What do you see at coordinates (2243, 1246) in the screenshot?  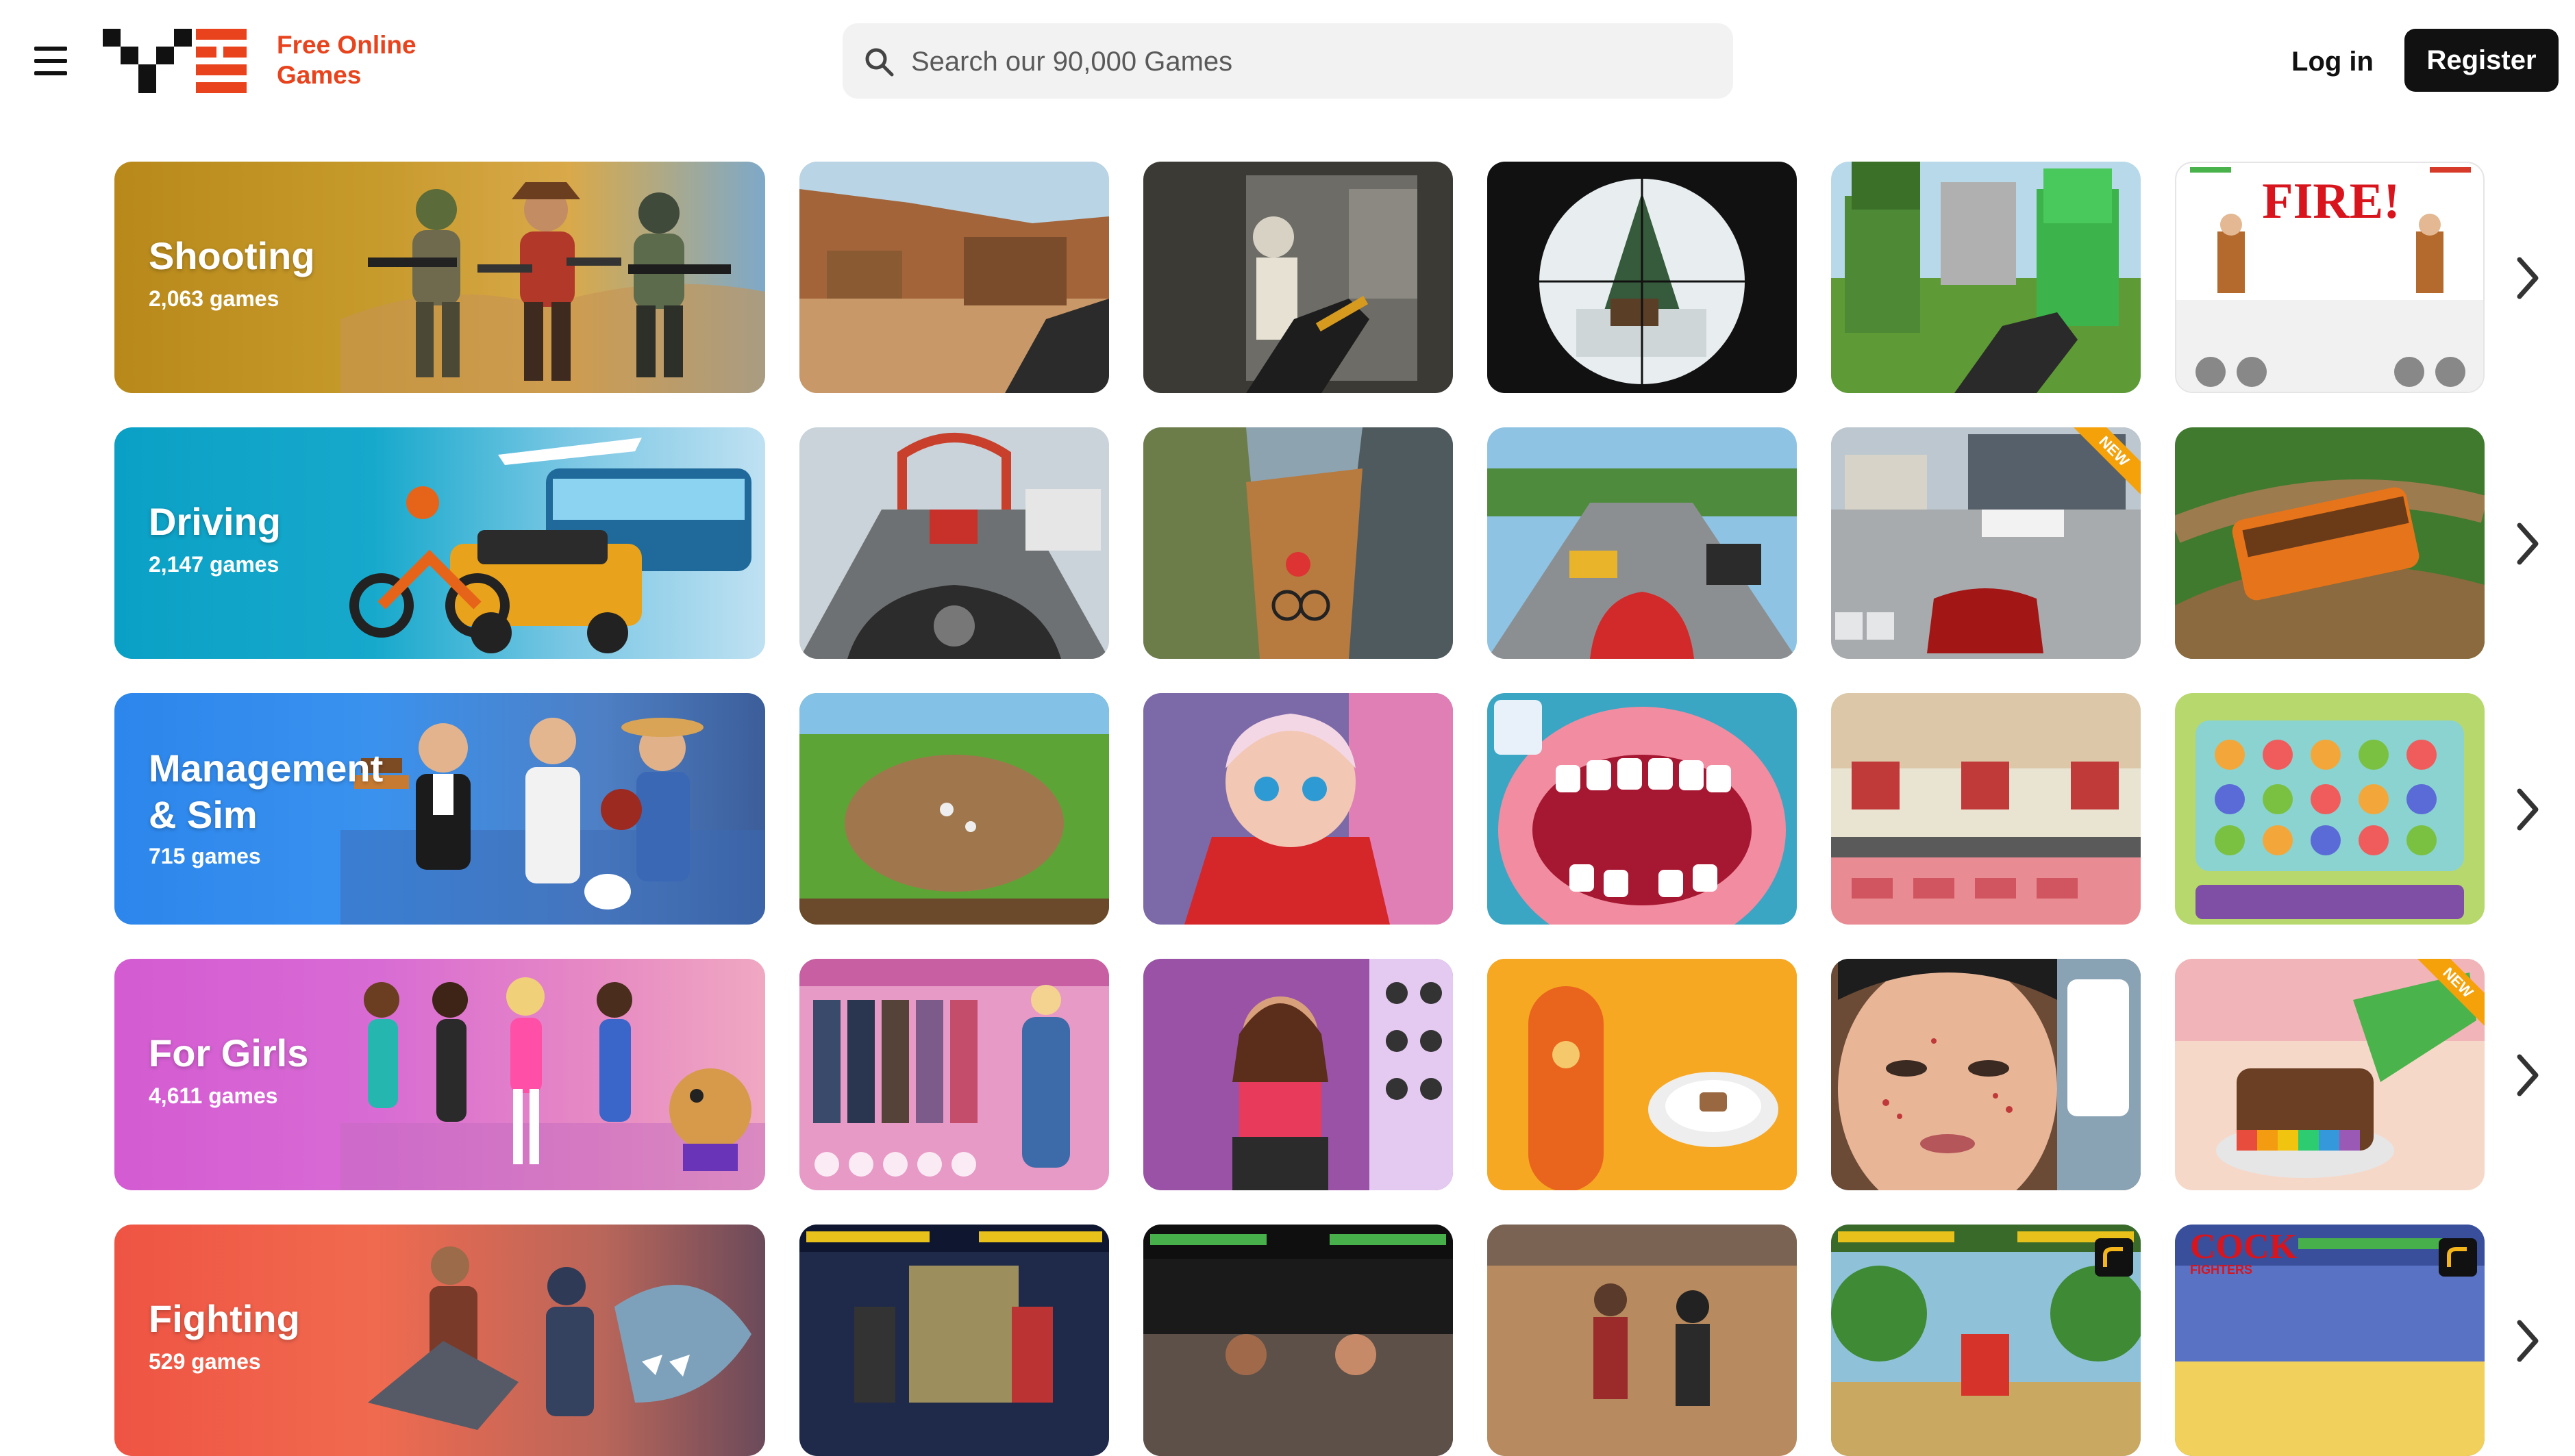 I see `thumbnail-text-cock: COCK` at bounding box center [2243, 1246].